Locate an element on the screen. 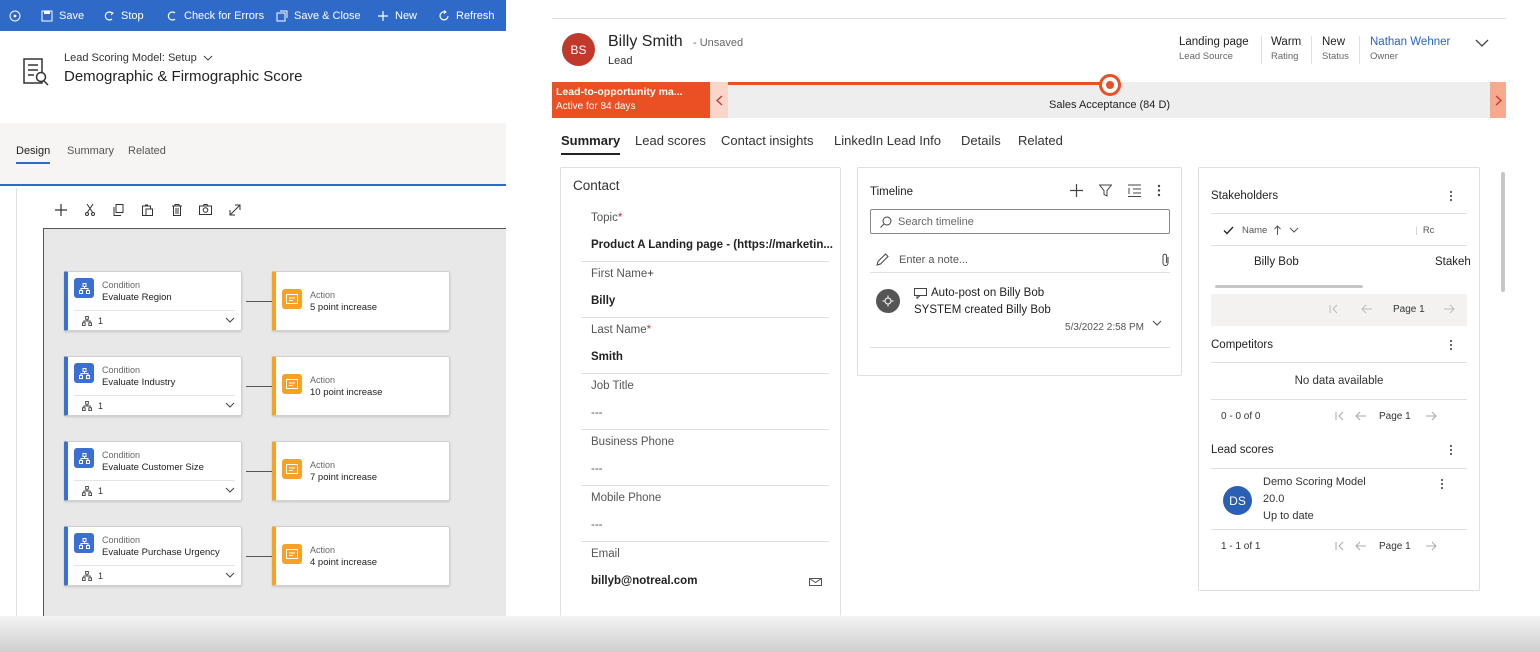  action-card: Action 4 point increase is located at coordinates (361, 556).